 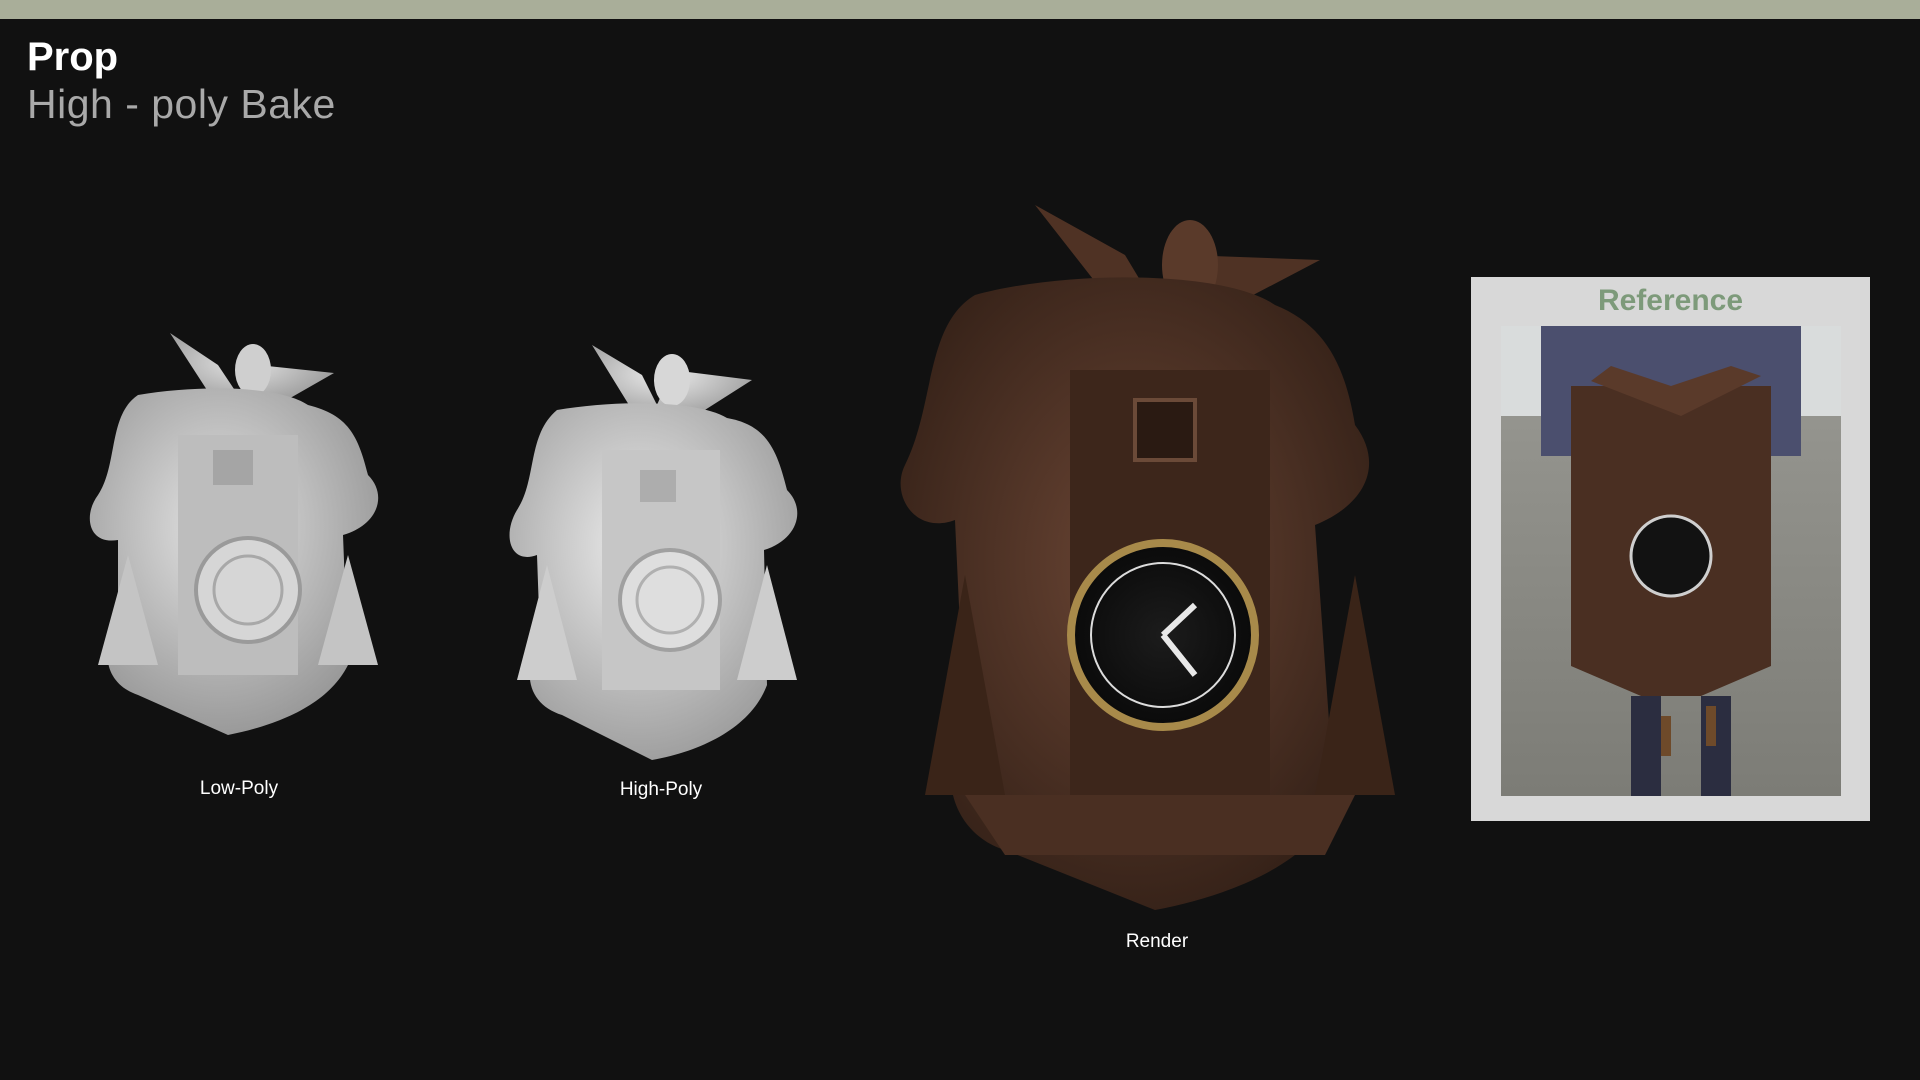 What do you see at coordinates (181, 104) in the screenshot?
I see `page-subtitle: High - poly Bake` at bounding box center [181, 104].